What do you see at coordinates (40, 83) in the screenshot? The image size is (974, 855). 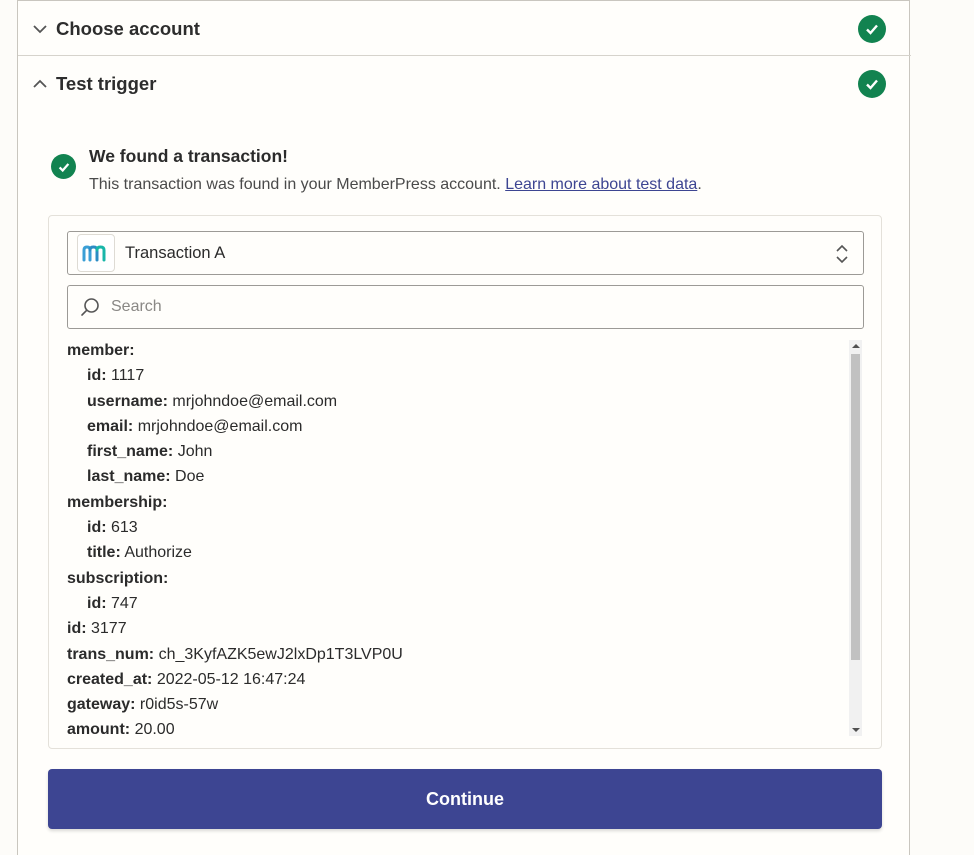 I see `chevron-up-icon` at bounding box center [40, 83].